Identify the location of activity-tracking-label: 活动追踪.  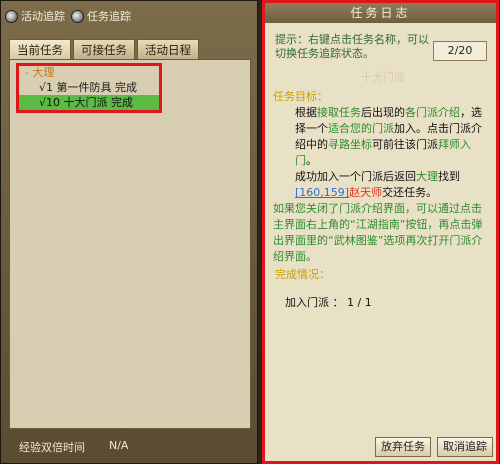
(43, 16).